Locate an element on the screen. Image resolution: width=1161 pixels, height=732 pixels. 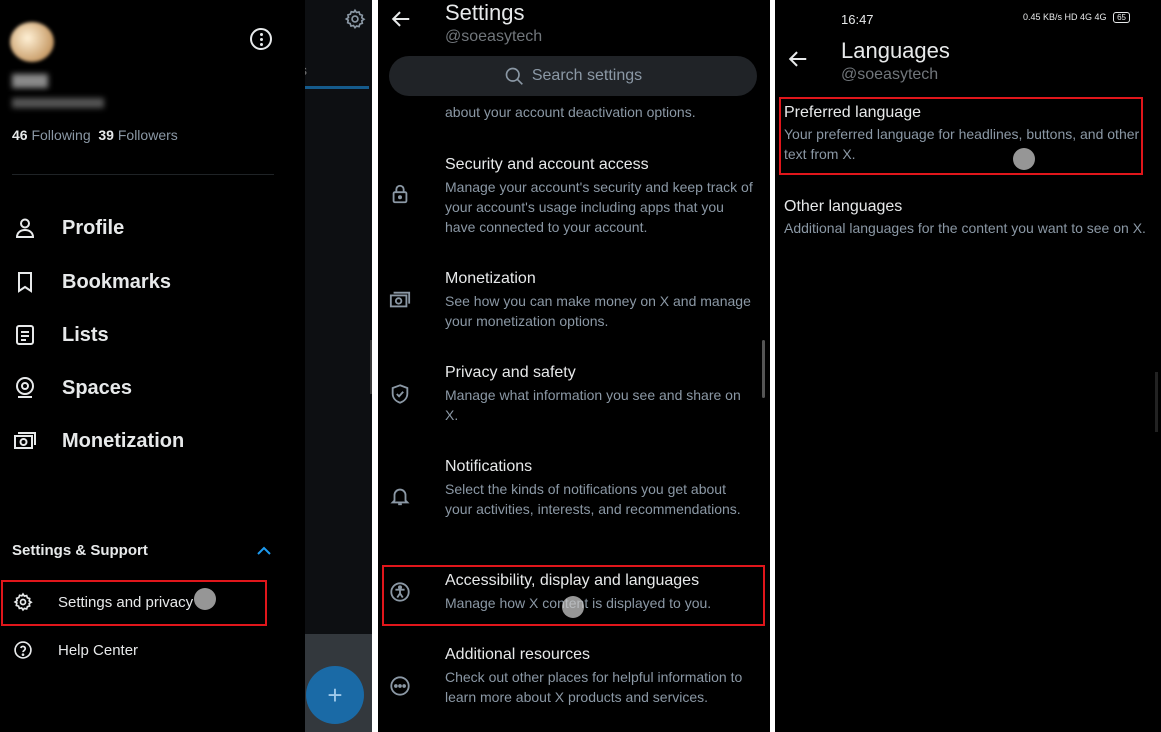
status-indicators: 0.45 KB/s HD 4G 4G 65 is located at coordinates (1076, 17).